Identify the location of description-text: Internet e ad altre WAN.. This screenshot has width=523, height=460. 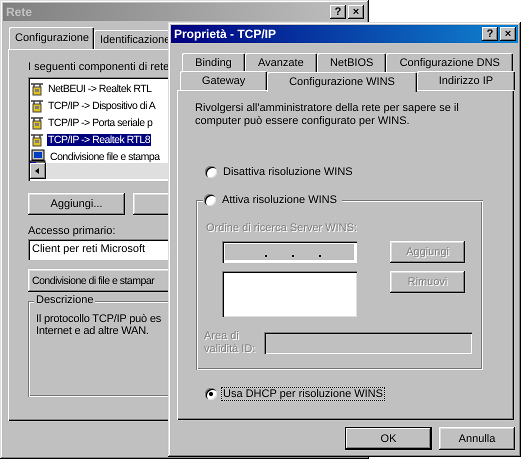
(92, 331).